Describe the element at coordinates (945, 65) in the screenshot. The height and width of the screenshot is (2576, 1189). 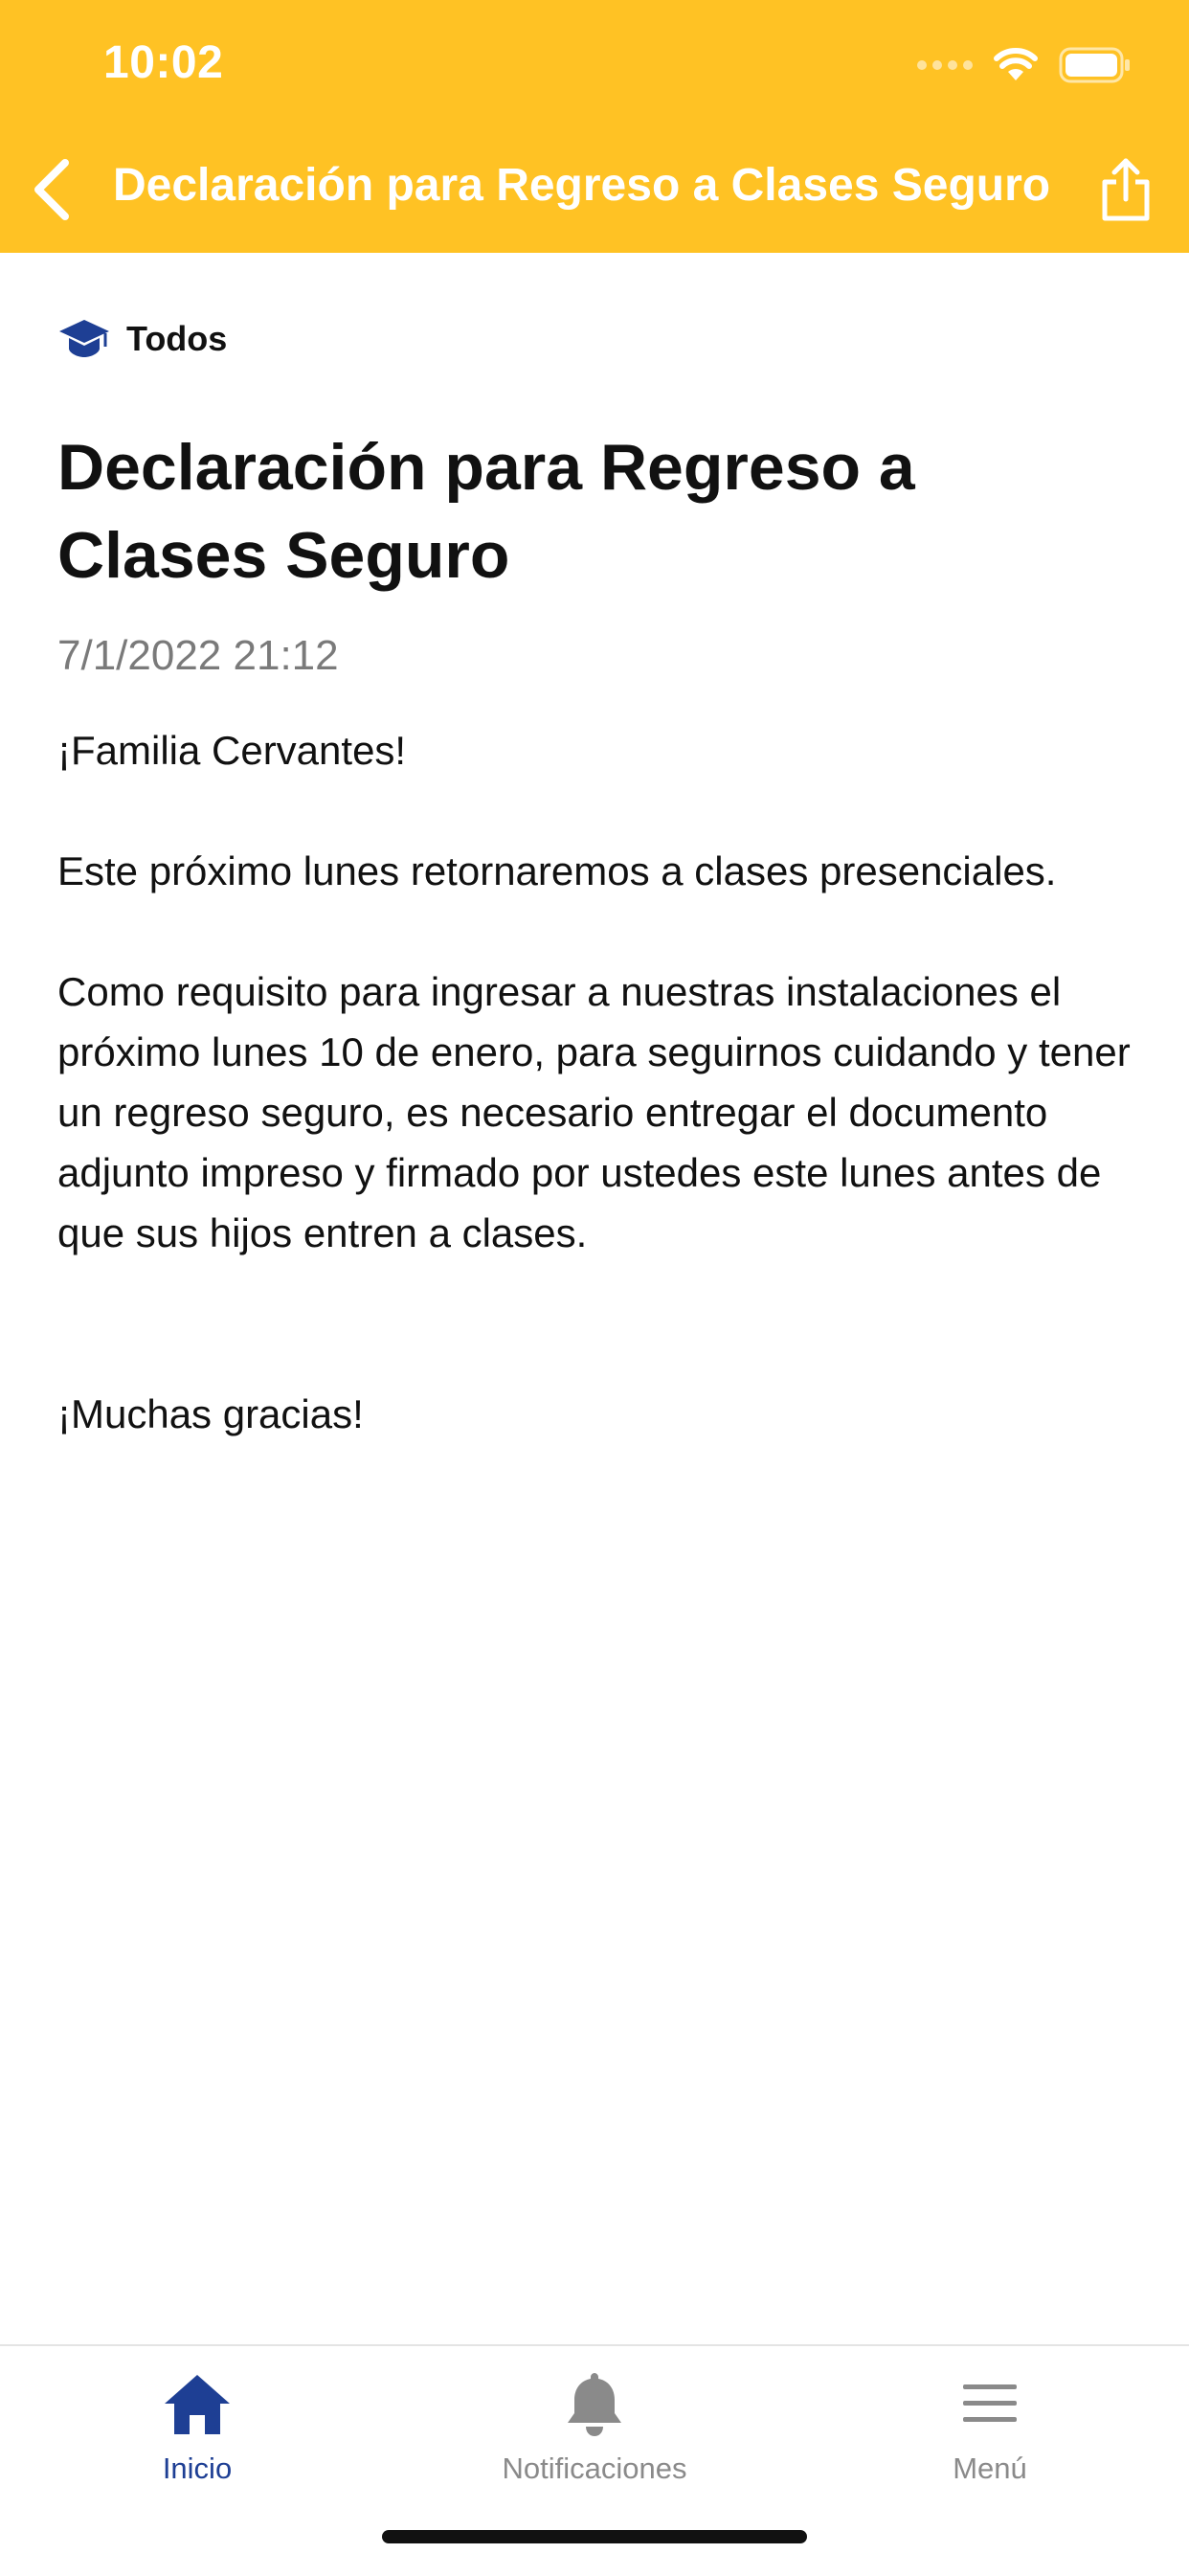
I see `cellular-signal-icon` at that location.